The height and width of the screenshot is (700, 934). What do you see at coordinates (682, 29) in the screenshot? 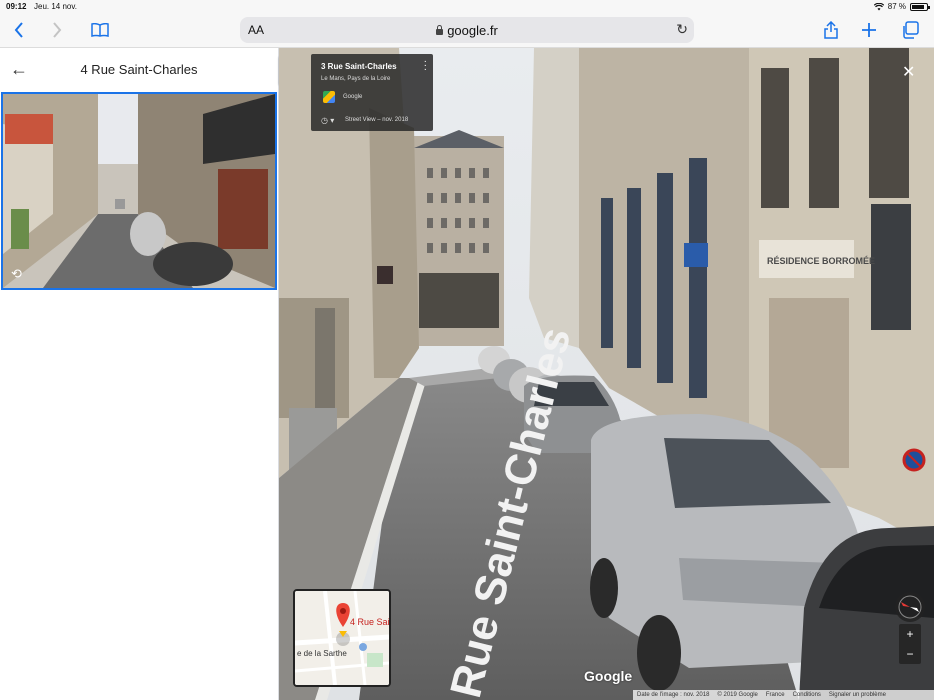
I see `reload-icon: ↻` at bounding box center [682, 29].